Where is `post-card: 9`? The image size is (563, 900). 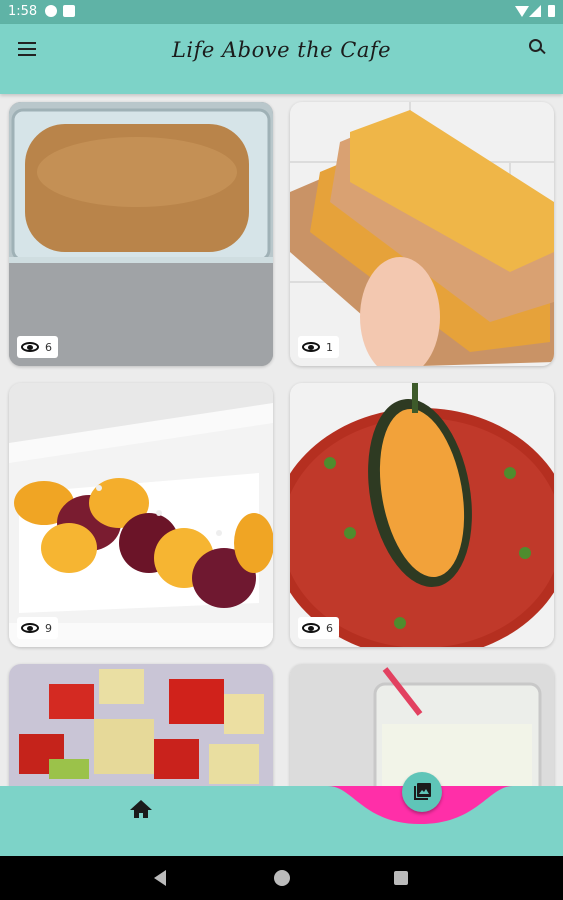 post-card: 9 is located at coordinates (141, 515).